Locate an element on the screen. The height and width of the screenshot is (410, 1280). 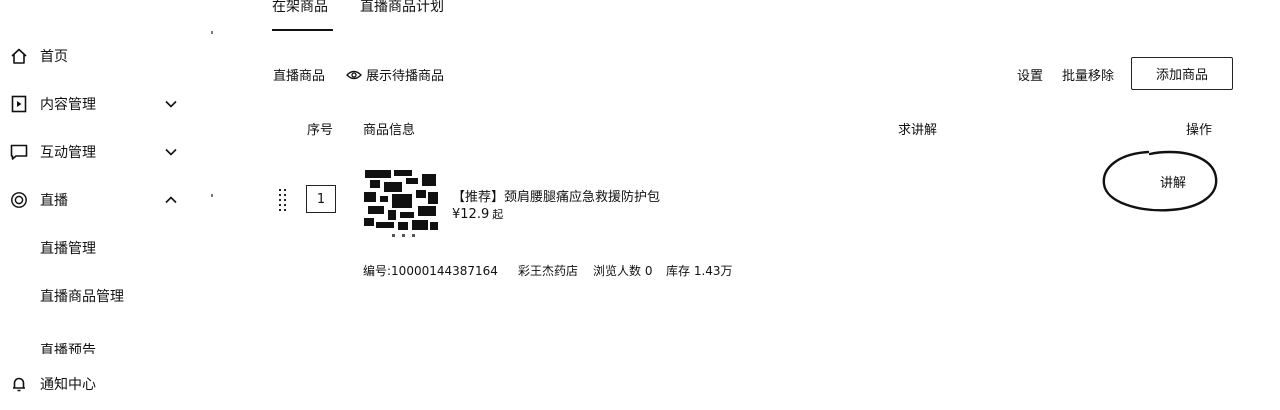
message-icon is located at coordinates (19, 152).